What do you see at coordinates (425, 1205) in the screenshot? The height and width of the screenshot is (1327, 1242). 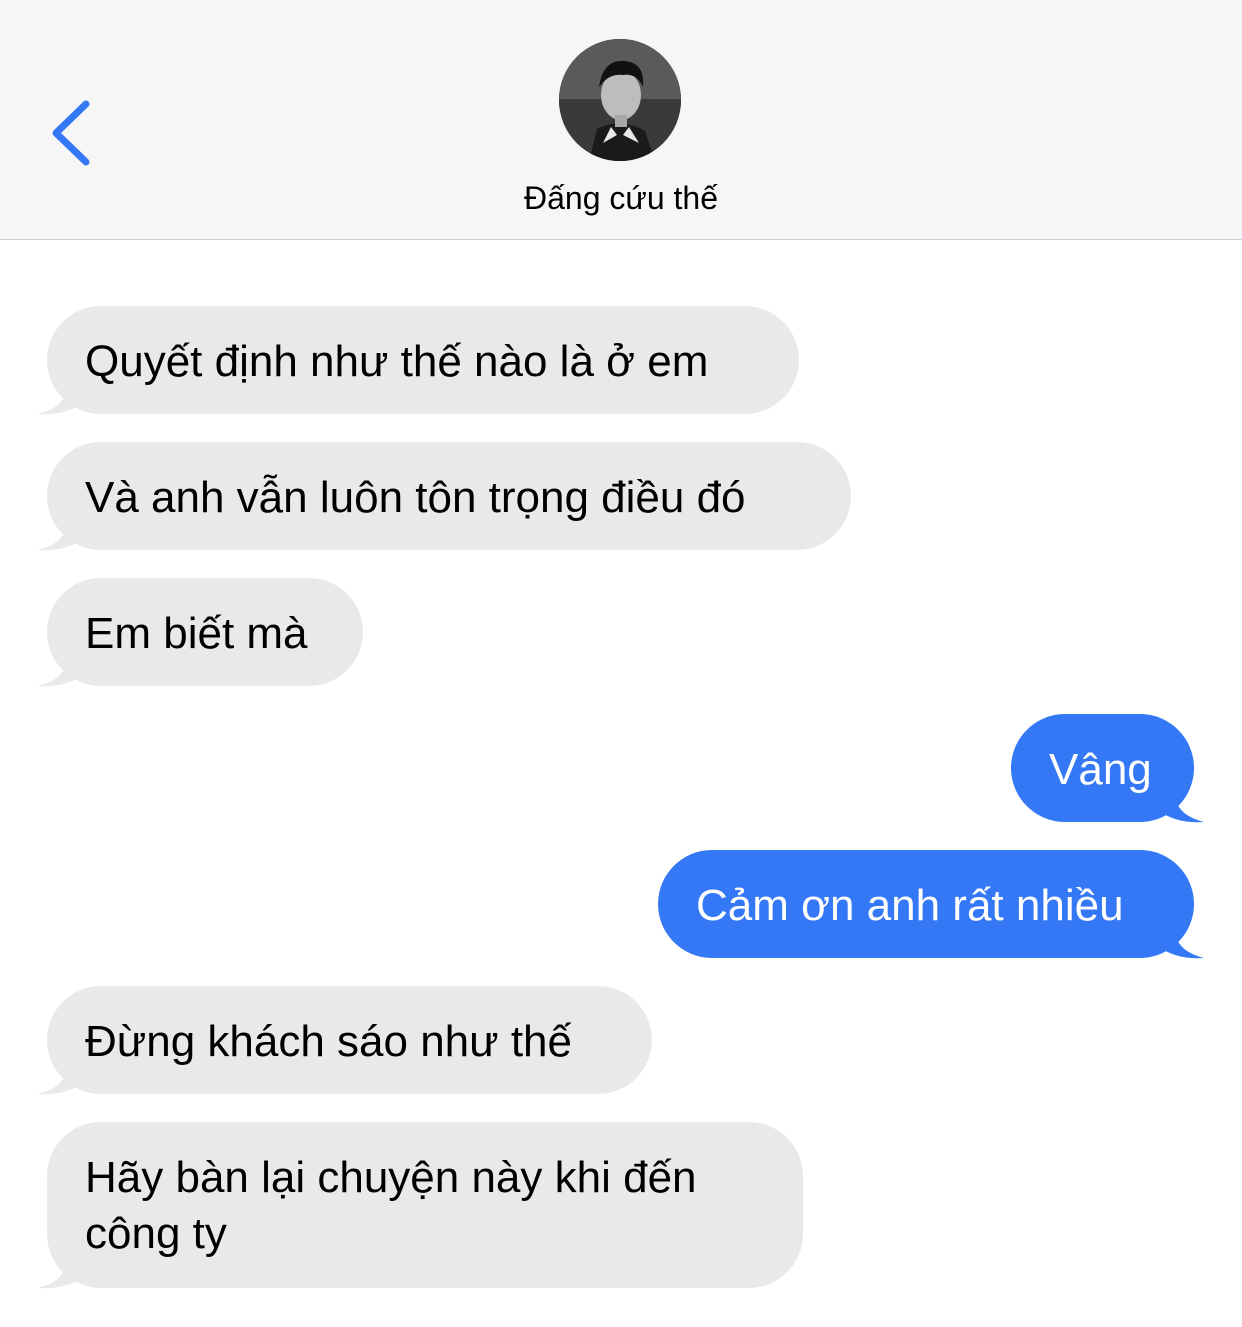 I see `incoming-message: Hãy bàn lại chuyện này khi đến công ty` at bounding box center [425, 1205].